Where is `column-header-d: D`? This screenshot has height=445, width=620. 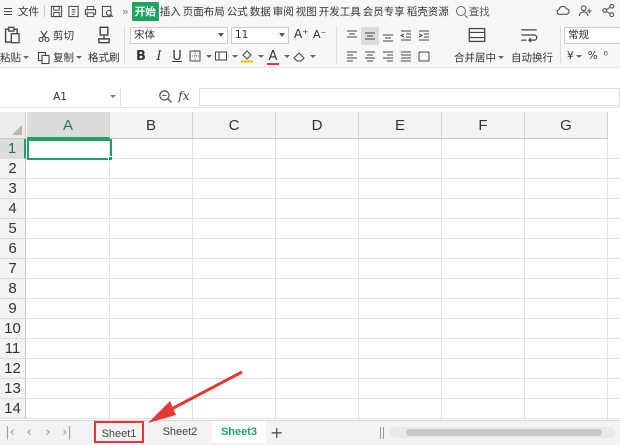
column-header-d: D is located at coordinates (317, 125).